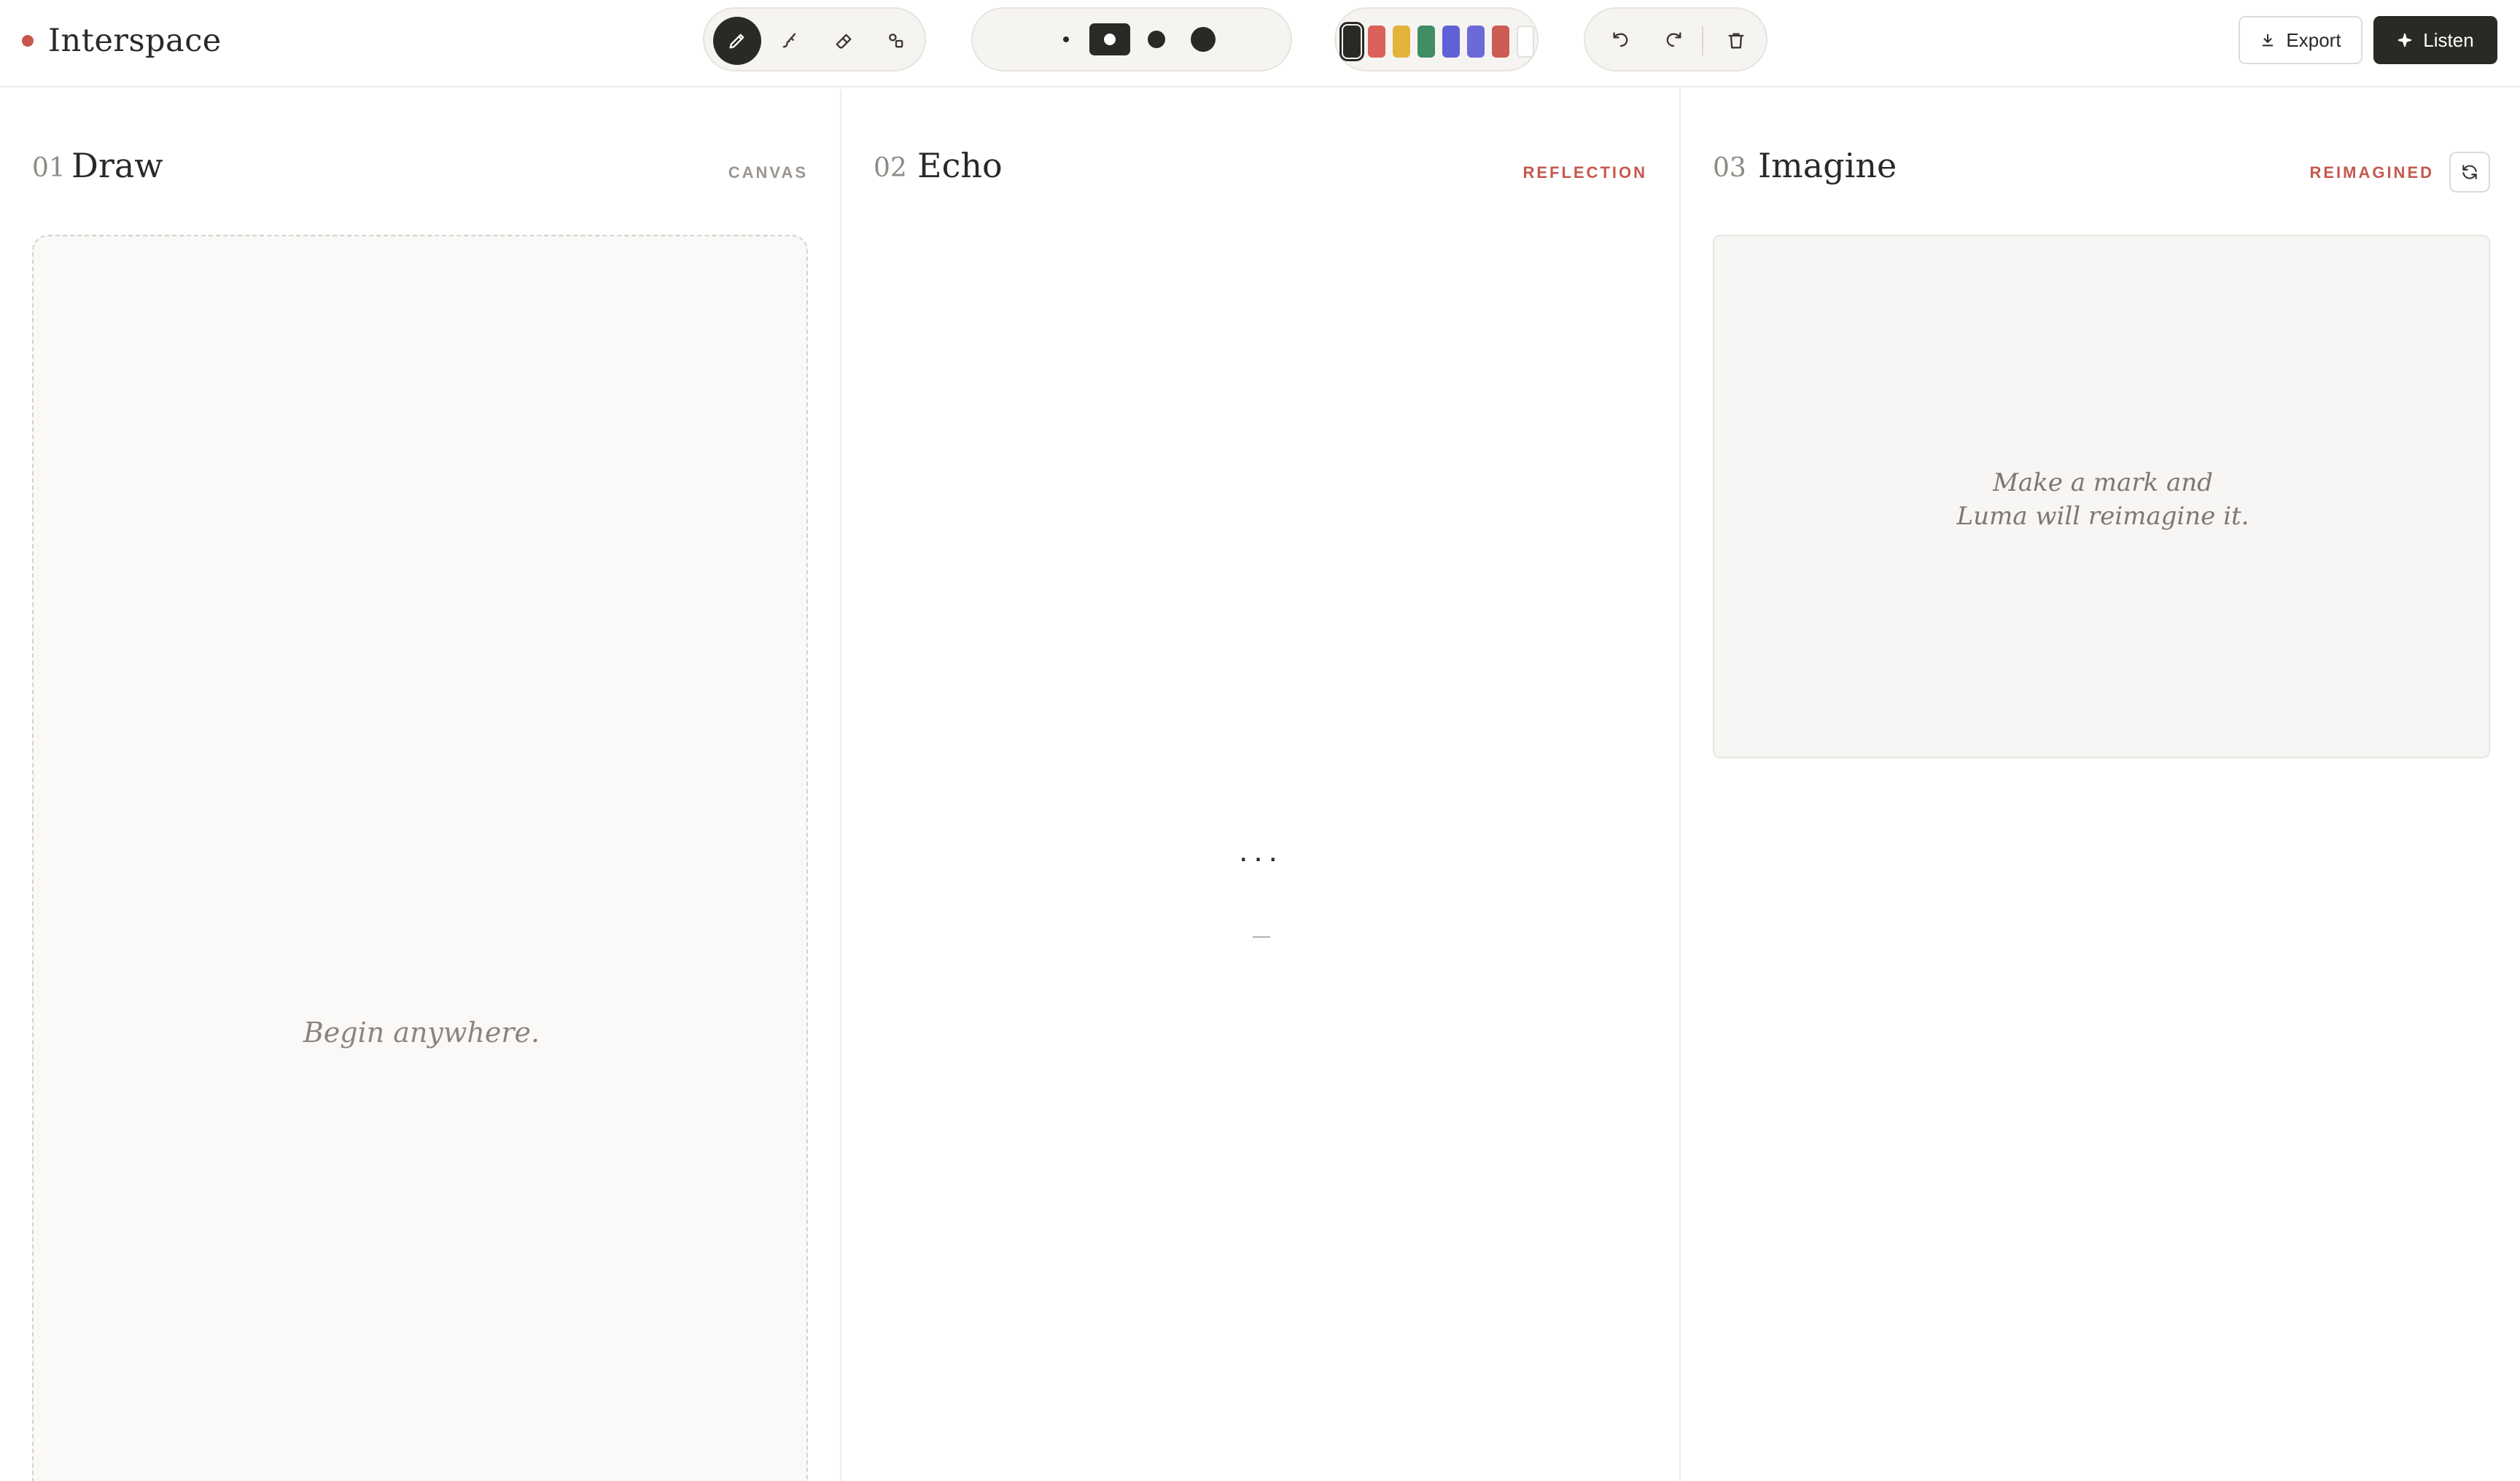 Image resolution: width=2520 pixels, height=1481 pixels. I want to click on imagine-hint-line: Luma will reimagine it., so click(2102, 516).